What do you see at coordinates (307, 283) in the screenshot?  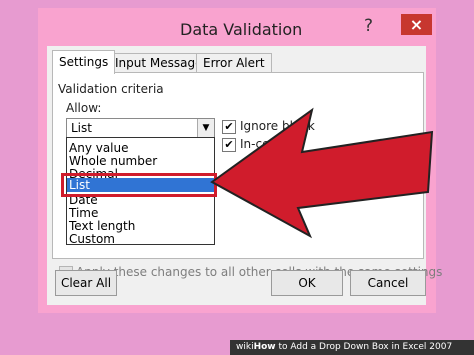 I see `ok-button: OK` at bounding box center [307, 283].